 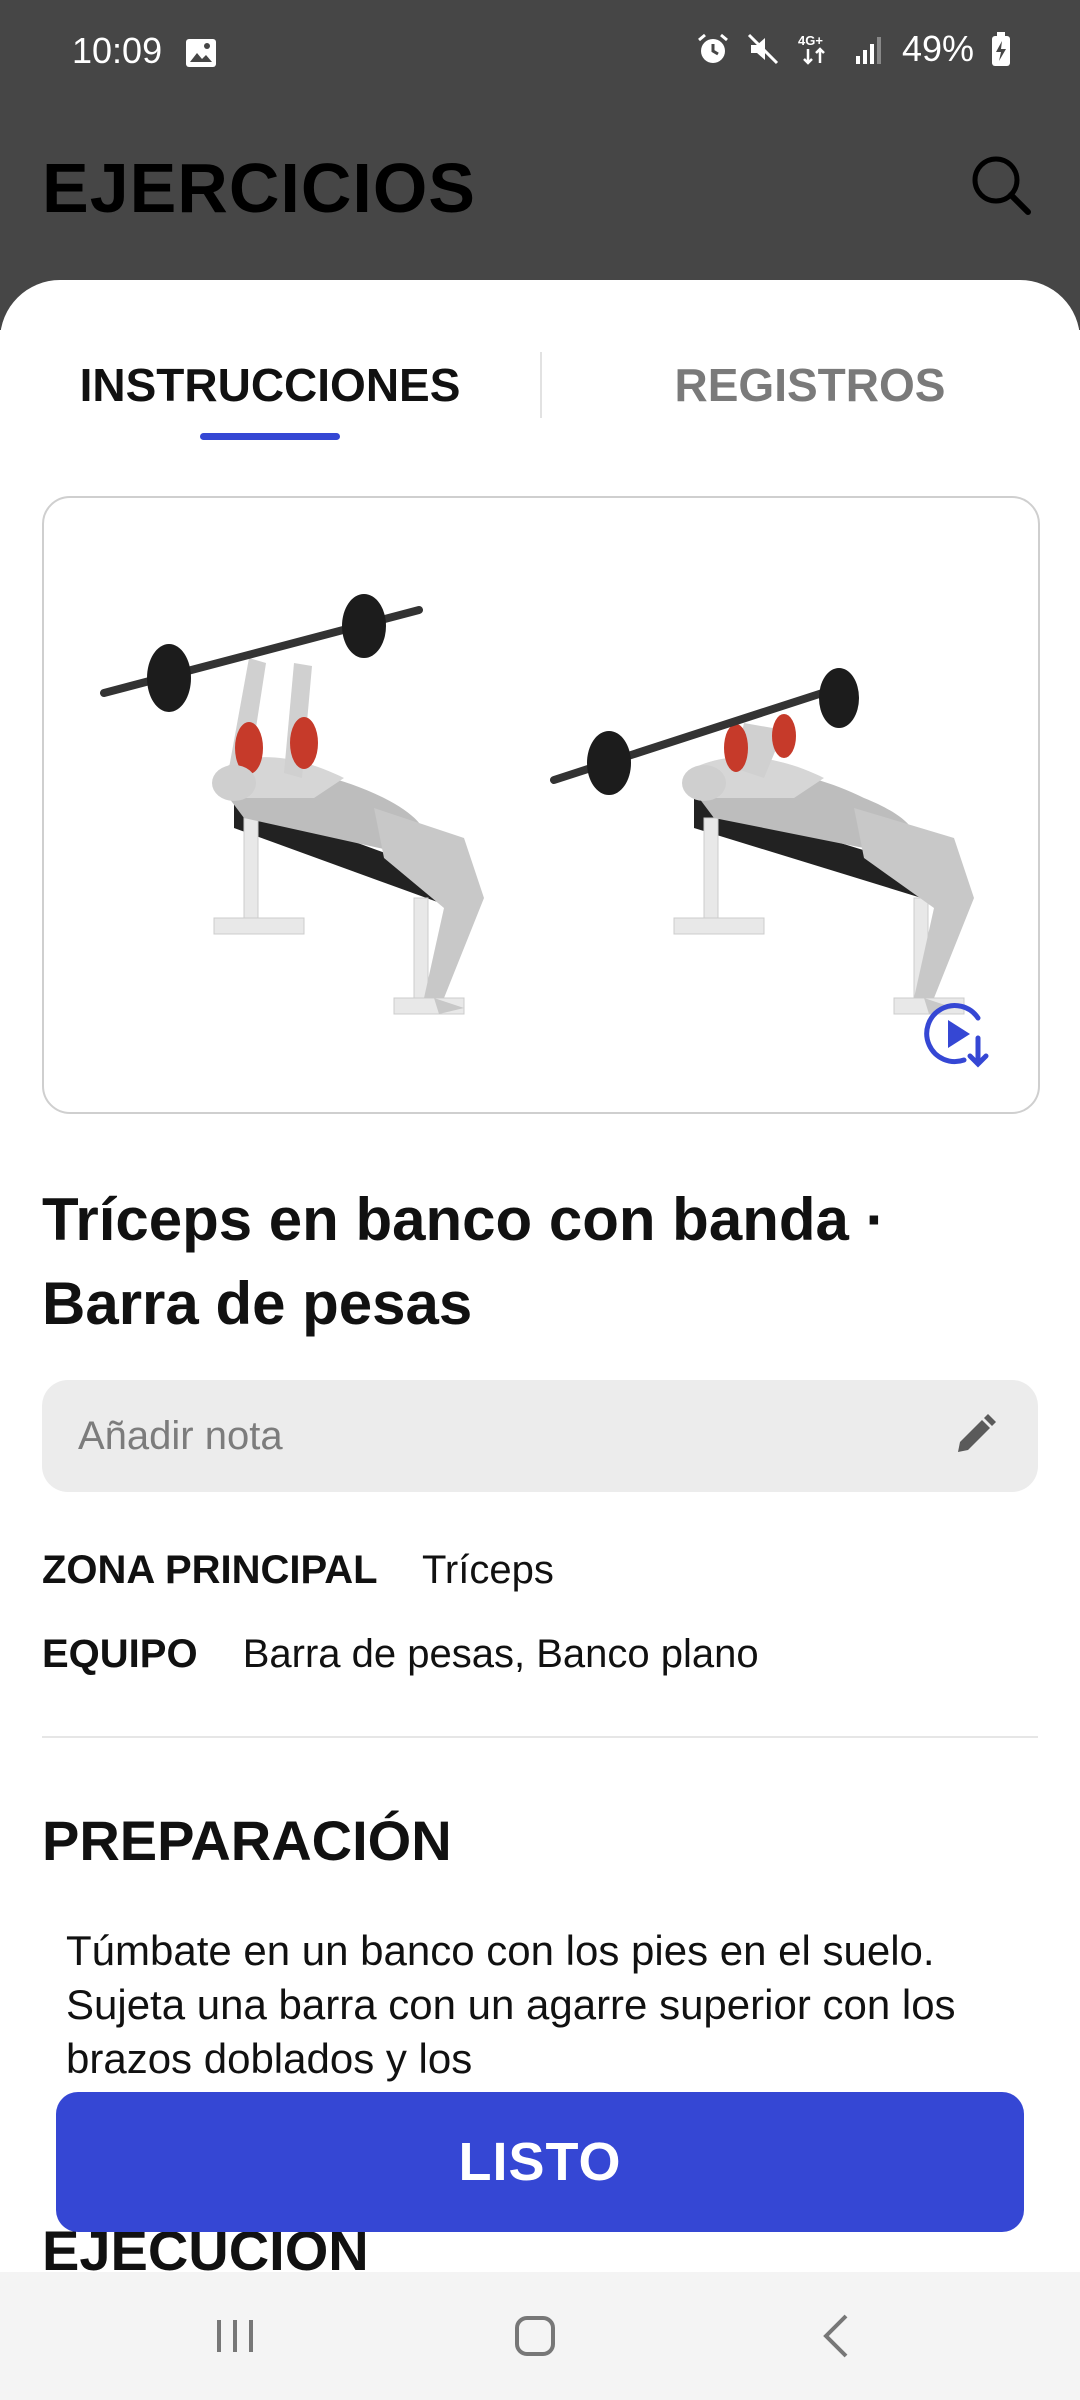 I want to click on signal-icon, so click(x=868, y=50).